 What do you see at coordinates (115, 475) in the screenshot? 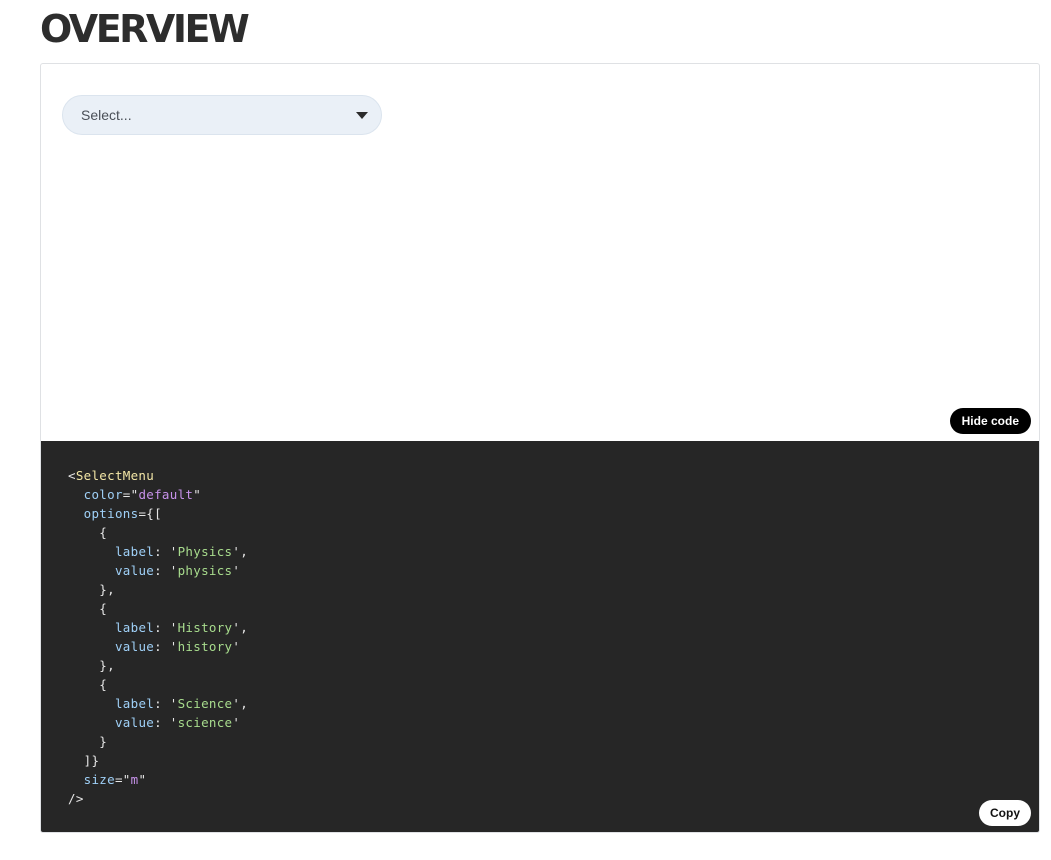
I see `code-component-name: SelectMenu` at bounding box center [115, 475].